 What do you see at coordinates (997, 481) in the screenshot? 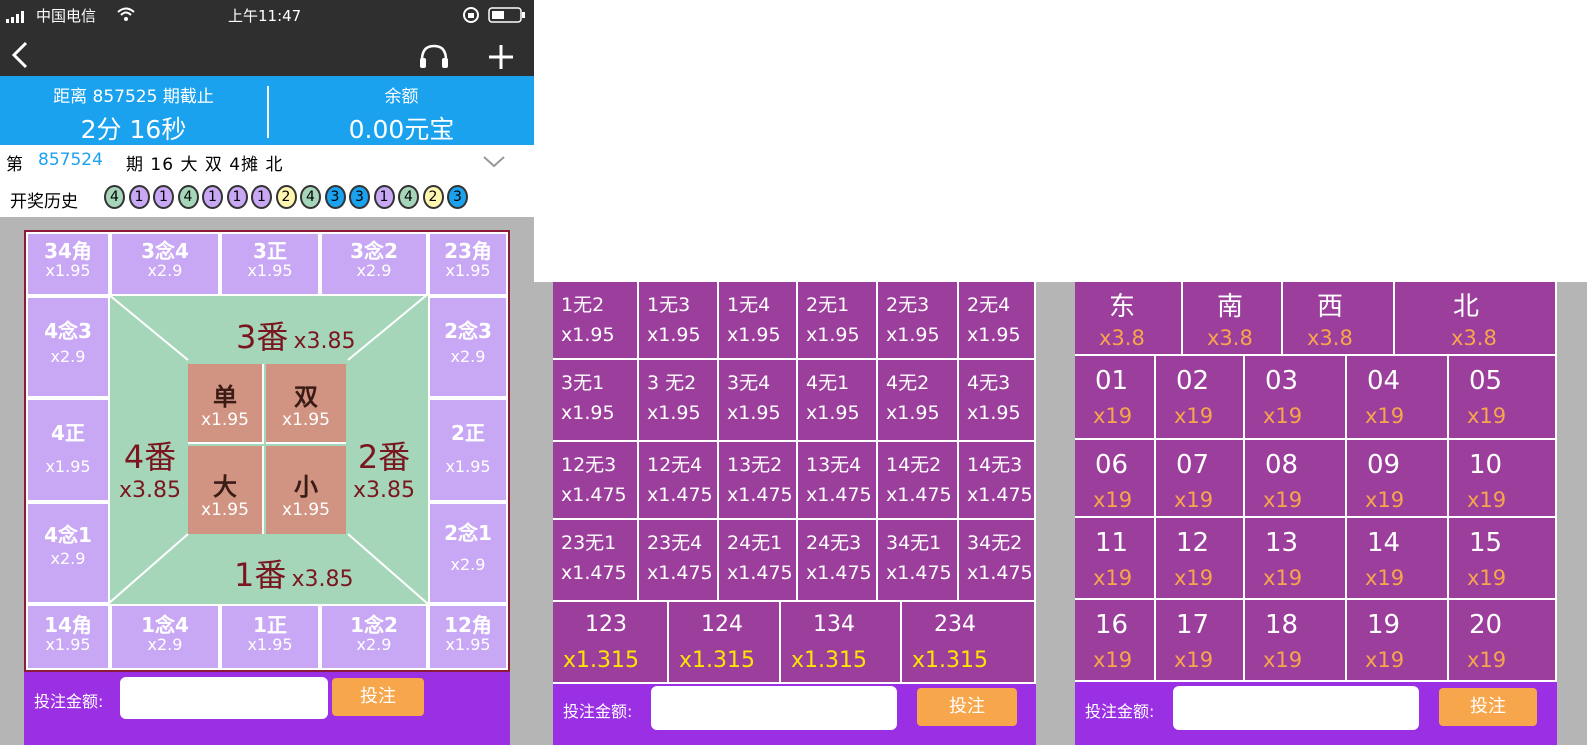
I see `bet-cell: 14无3 x1.475` at bounding box center [997, 481].